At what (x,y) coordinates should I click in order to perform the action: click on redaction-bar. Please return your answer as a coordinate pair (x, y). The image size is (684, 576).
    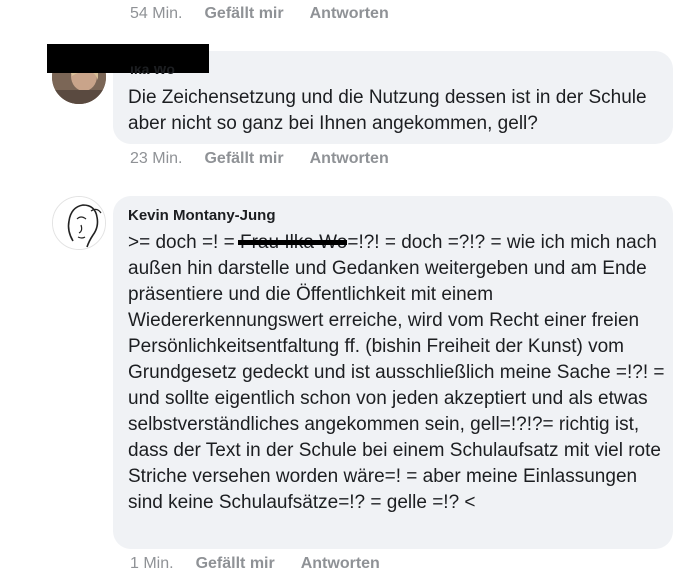
    Looking at the image, I should click on (128, 58).